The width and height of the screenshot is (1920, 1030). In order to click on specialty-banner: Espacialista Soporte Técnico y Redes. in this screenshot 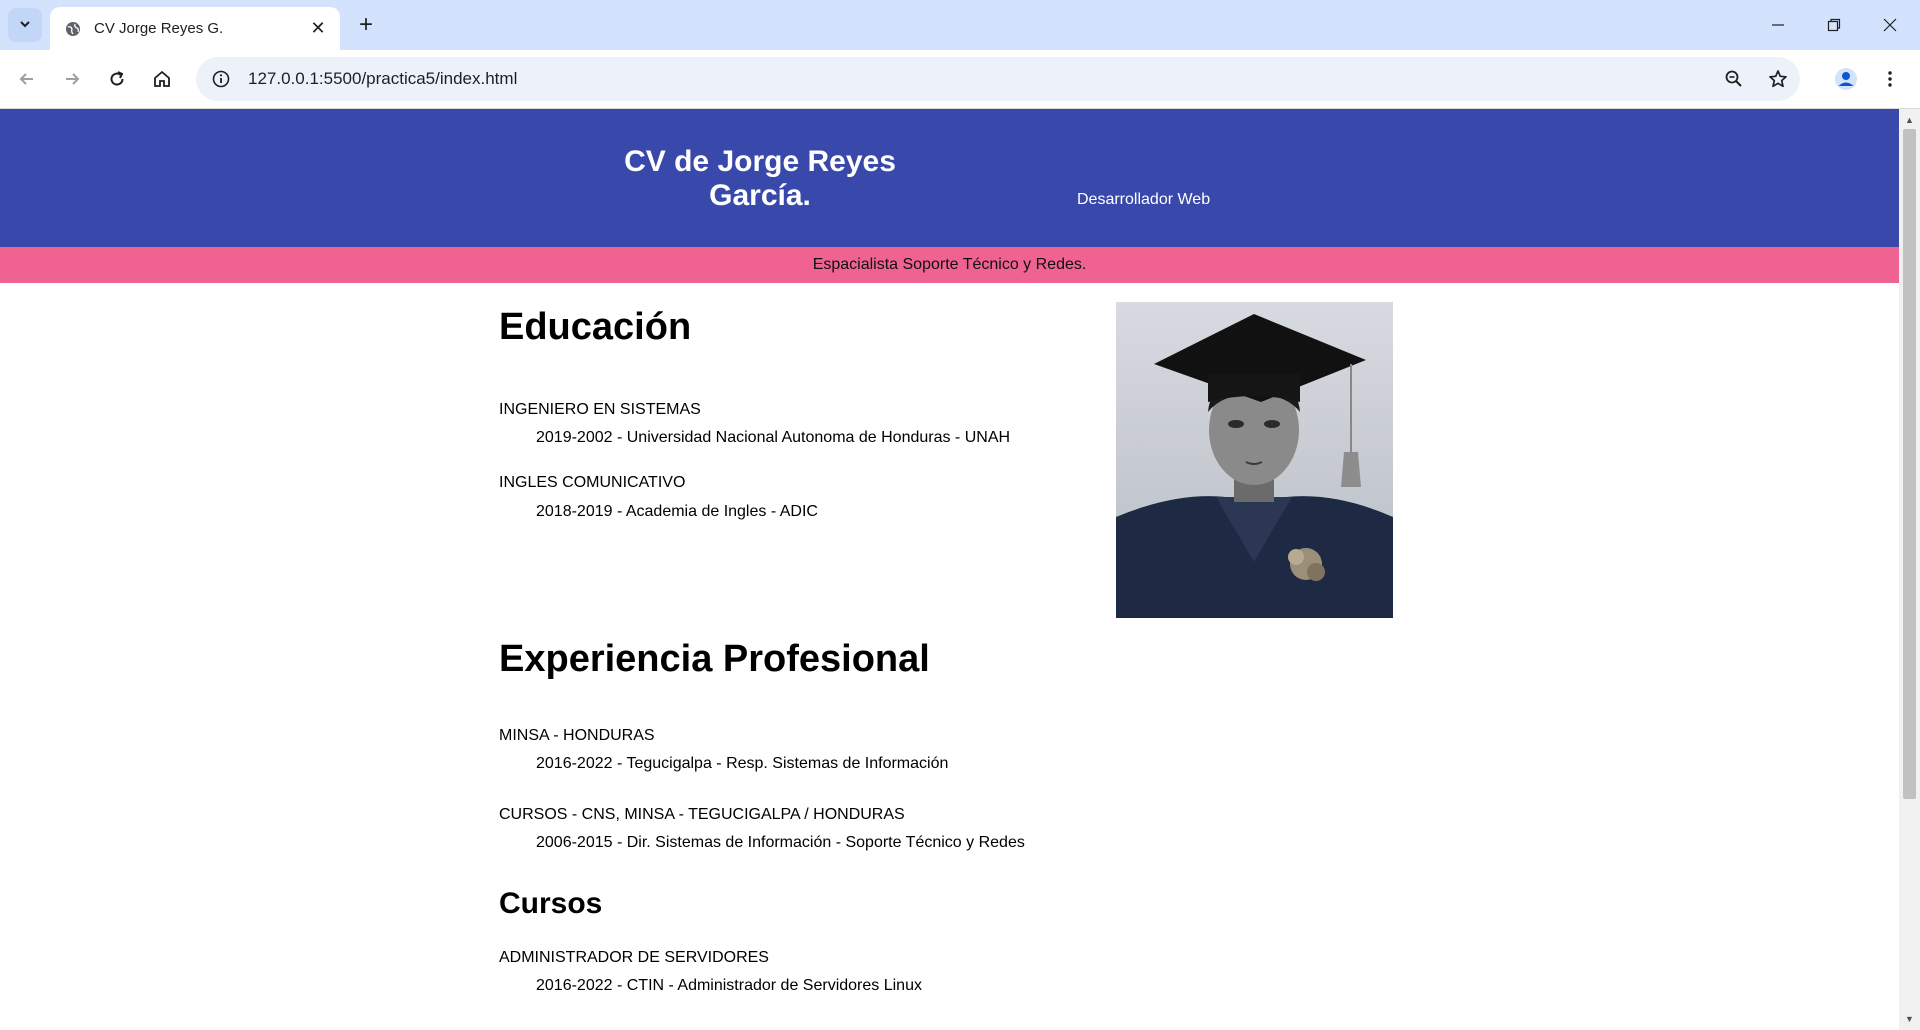, I will do `click(949, 265)`.